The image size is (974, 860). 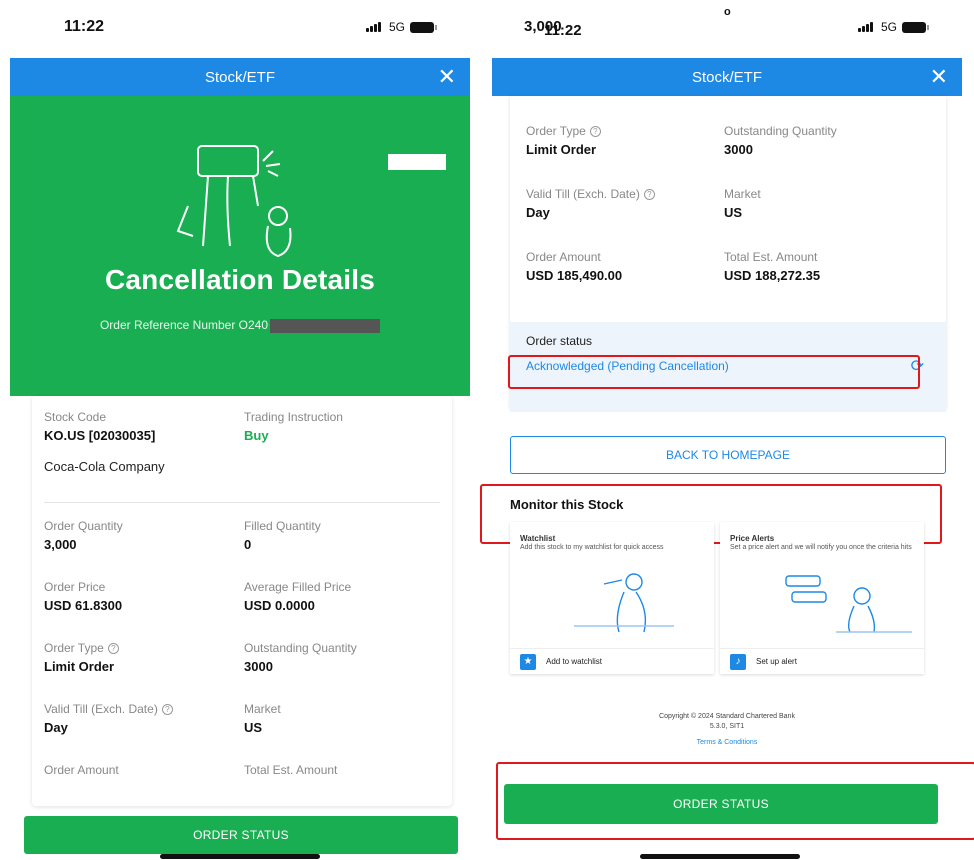 What do you see at coordinates (256, 435) in the screenshot?
I see `trading-instruction-value: Buy` at bounding box center [256, 435].